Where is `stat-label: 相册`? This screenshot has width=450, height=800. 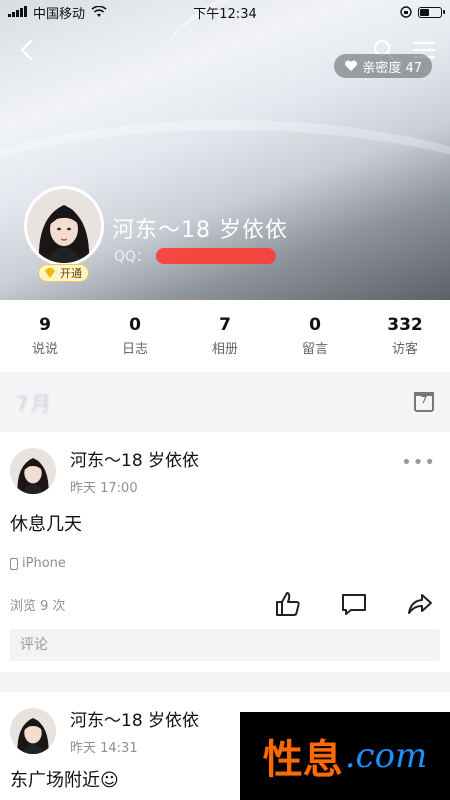 stat-label: 相册 is located at coordinates (224, 349).